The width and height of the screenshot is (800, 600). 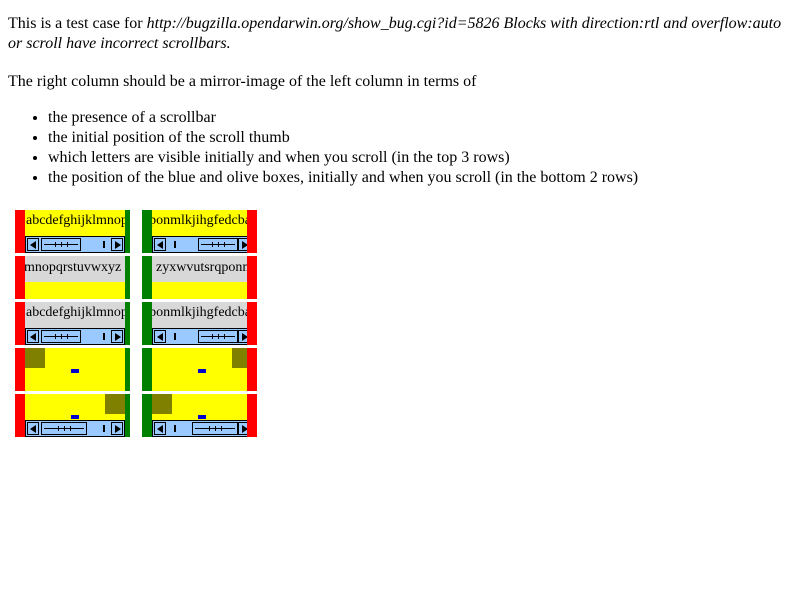 I want to click on test-cell-row1-left: abcdefghijklmnop, so click(x=72, y=231).